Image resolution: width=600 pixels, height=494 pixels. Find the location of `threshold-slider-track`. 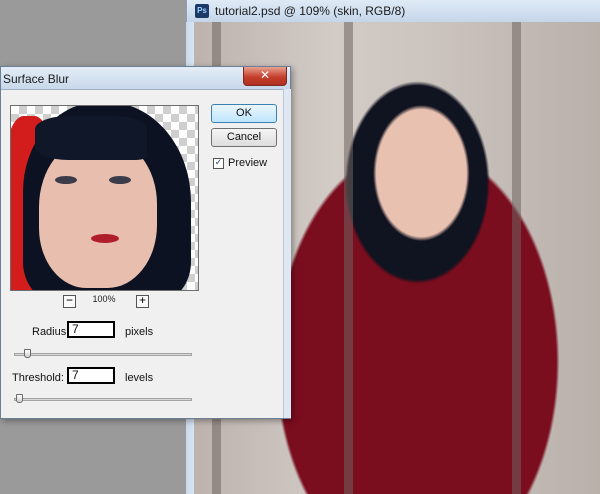

threshold-slider-track is located at coordinates (103, 399).